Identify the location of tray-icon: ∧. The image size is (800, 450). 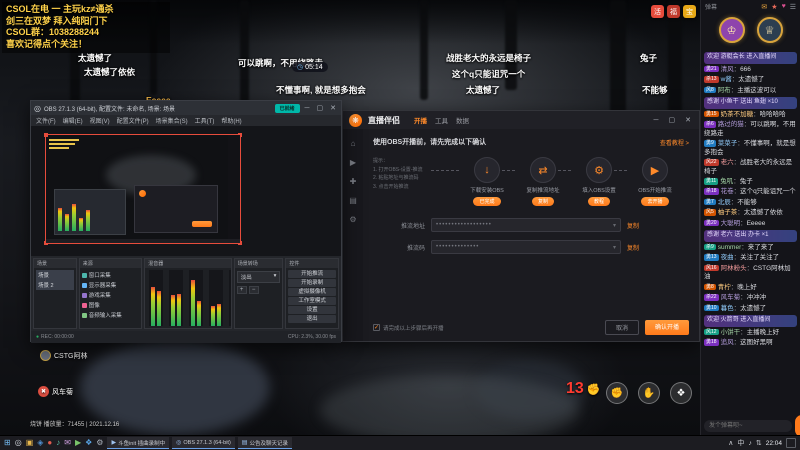
(730, 443).